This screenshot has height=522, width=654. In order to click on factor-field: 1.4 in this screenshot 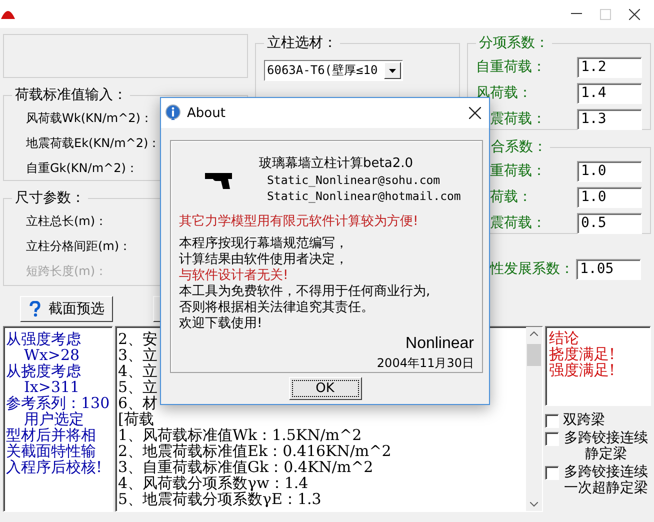, I will do `click(609, 93)`.